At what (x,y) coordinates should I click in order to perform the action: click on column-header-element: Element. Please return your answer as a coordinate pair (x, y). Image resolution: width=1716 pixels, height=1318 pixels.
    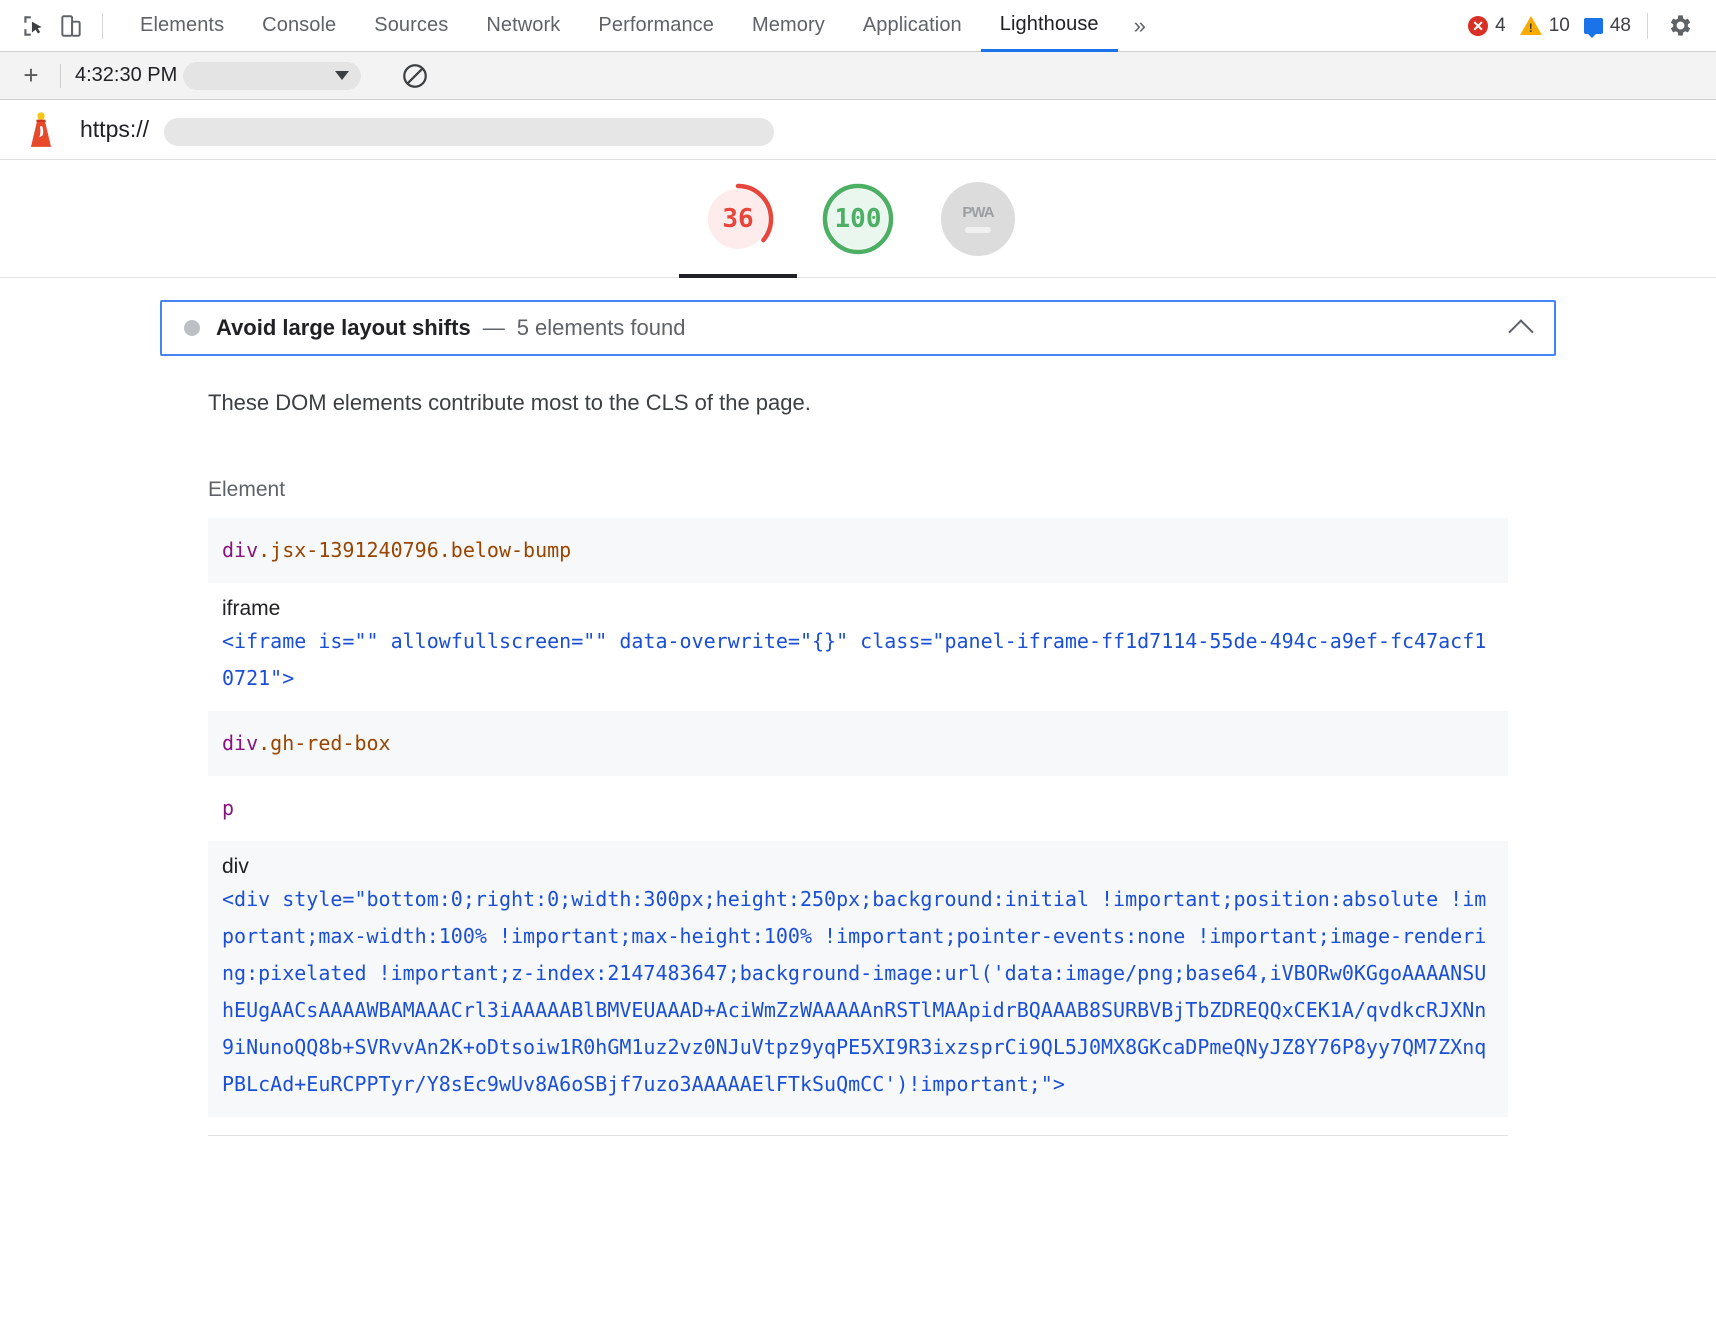
    Looking at the image, I should click on (247, 489).